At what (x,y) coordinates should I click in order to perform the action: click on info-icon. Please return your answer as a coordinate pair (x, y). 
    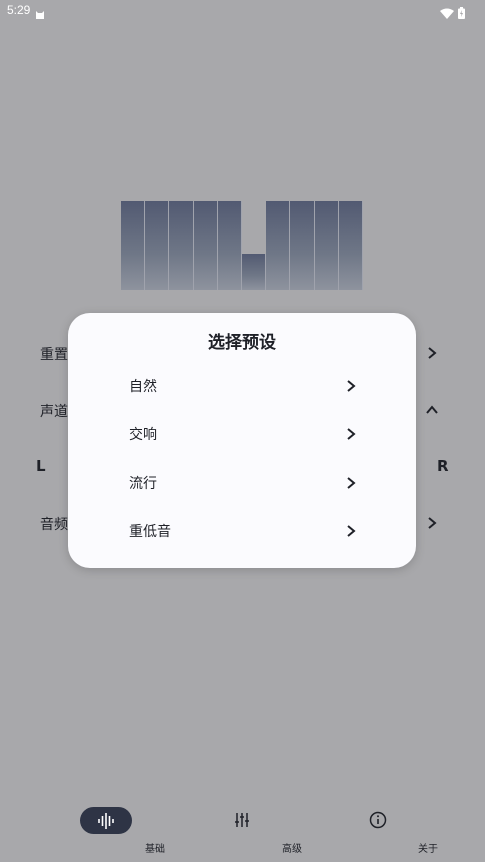
    Looking at the image, I should click on (378, 822).